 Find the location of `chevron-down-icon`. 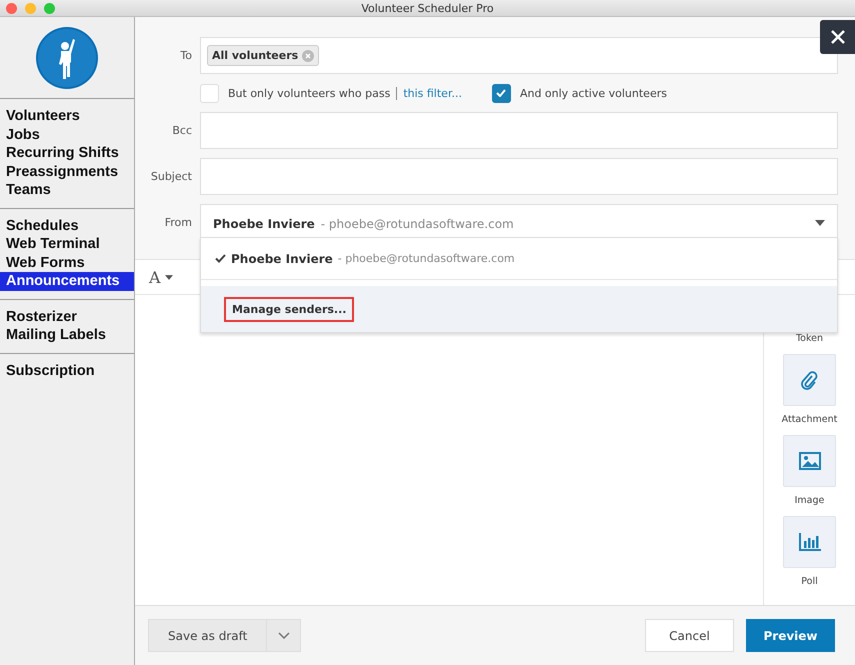

chevron-down-icon is located at coordinates (284, 635).